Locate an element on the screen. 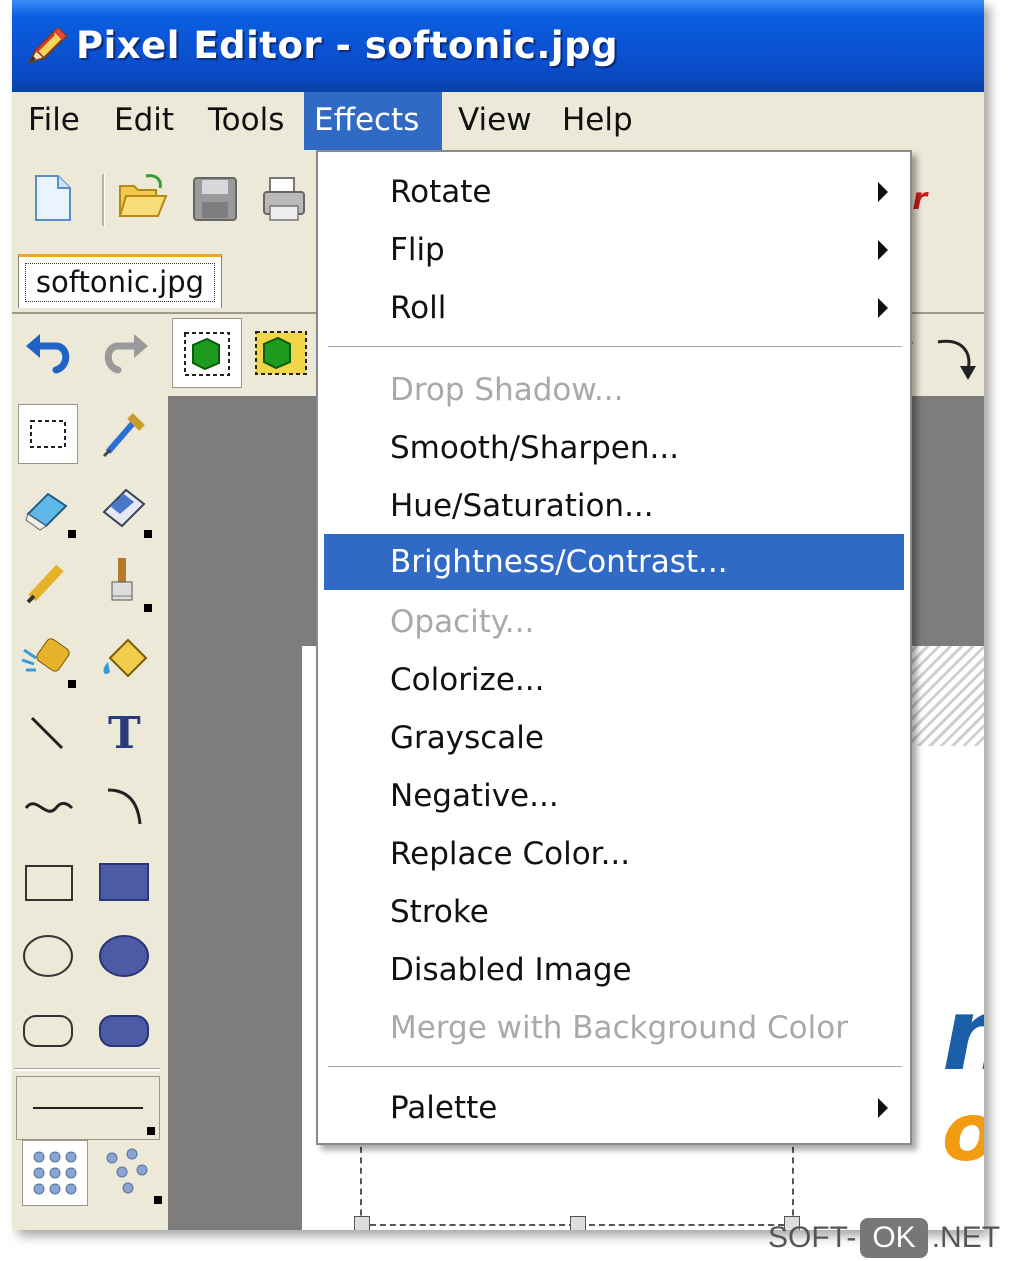 This screenshot has width=1020, height=1261. scatter-pattern-icon is located at coordinates (131, 1173).